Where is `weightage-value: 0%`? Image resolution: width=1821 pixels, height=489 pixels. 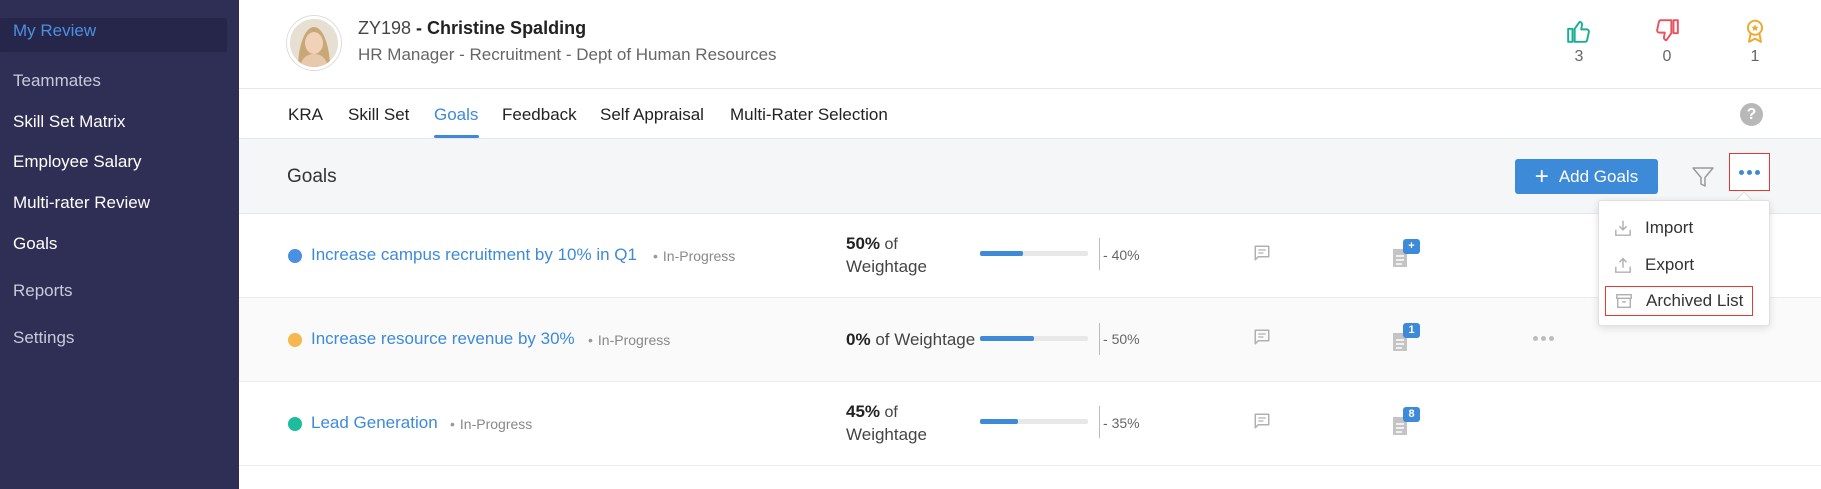 weightage-value: 0% is located at coordinates (858, 339).